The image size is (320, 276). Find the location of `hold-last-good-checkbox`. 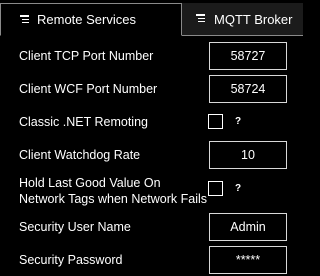

hold-last-good-checkbox is located at coordinates (215, 188).